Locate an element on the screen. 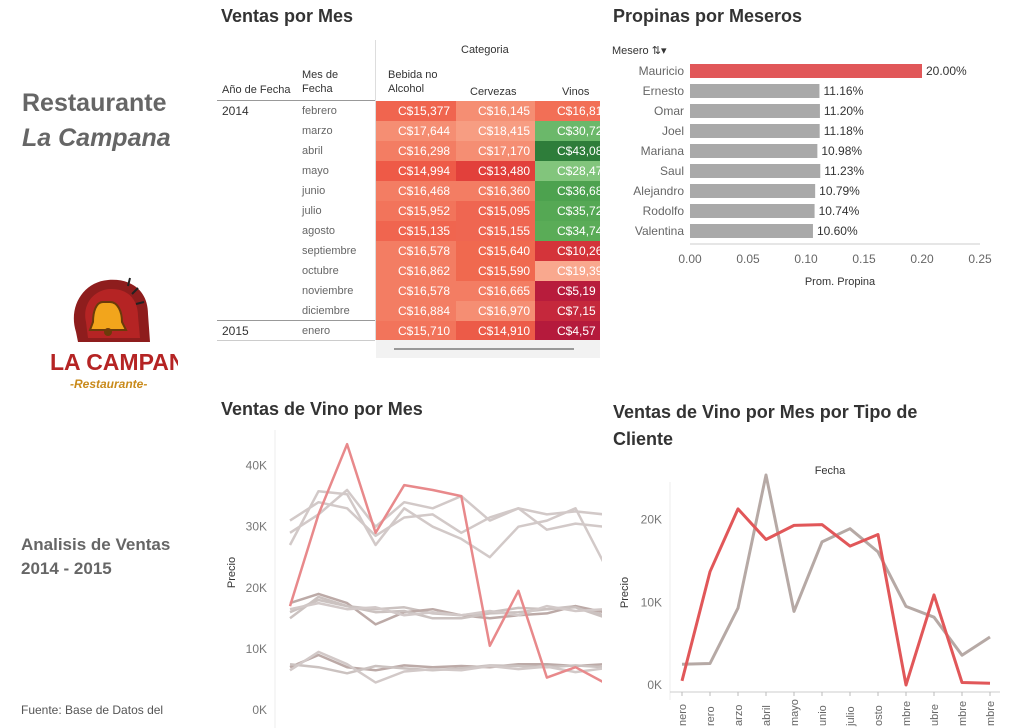 The height and width of the screenshot is (728, 1024). x-tick-label: 0.25 is located at coordinates (980, 259).